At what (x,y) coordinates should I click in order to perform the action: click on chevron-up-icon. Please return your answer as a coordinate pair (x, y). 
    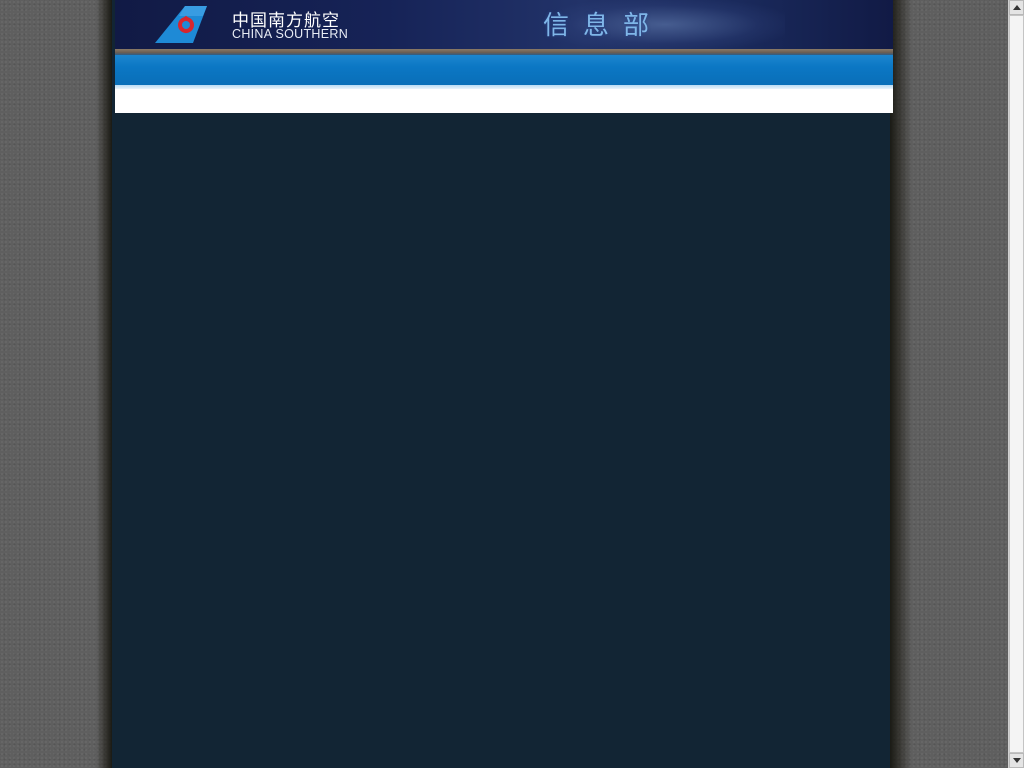
    Looking at the image, I should click on (1016, 7).